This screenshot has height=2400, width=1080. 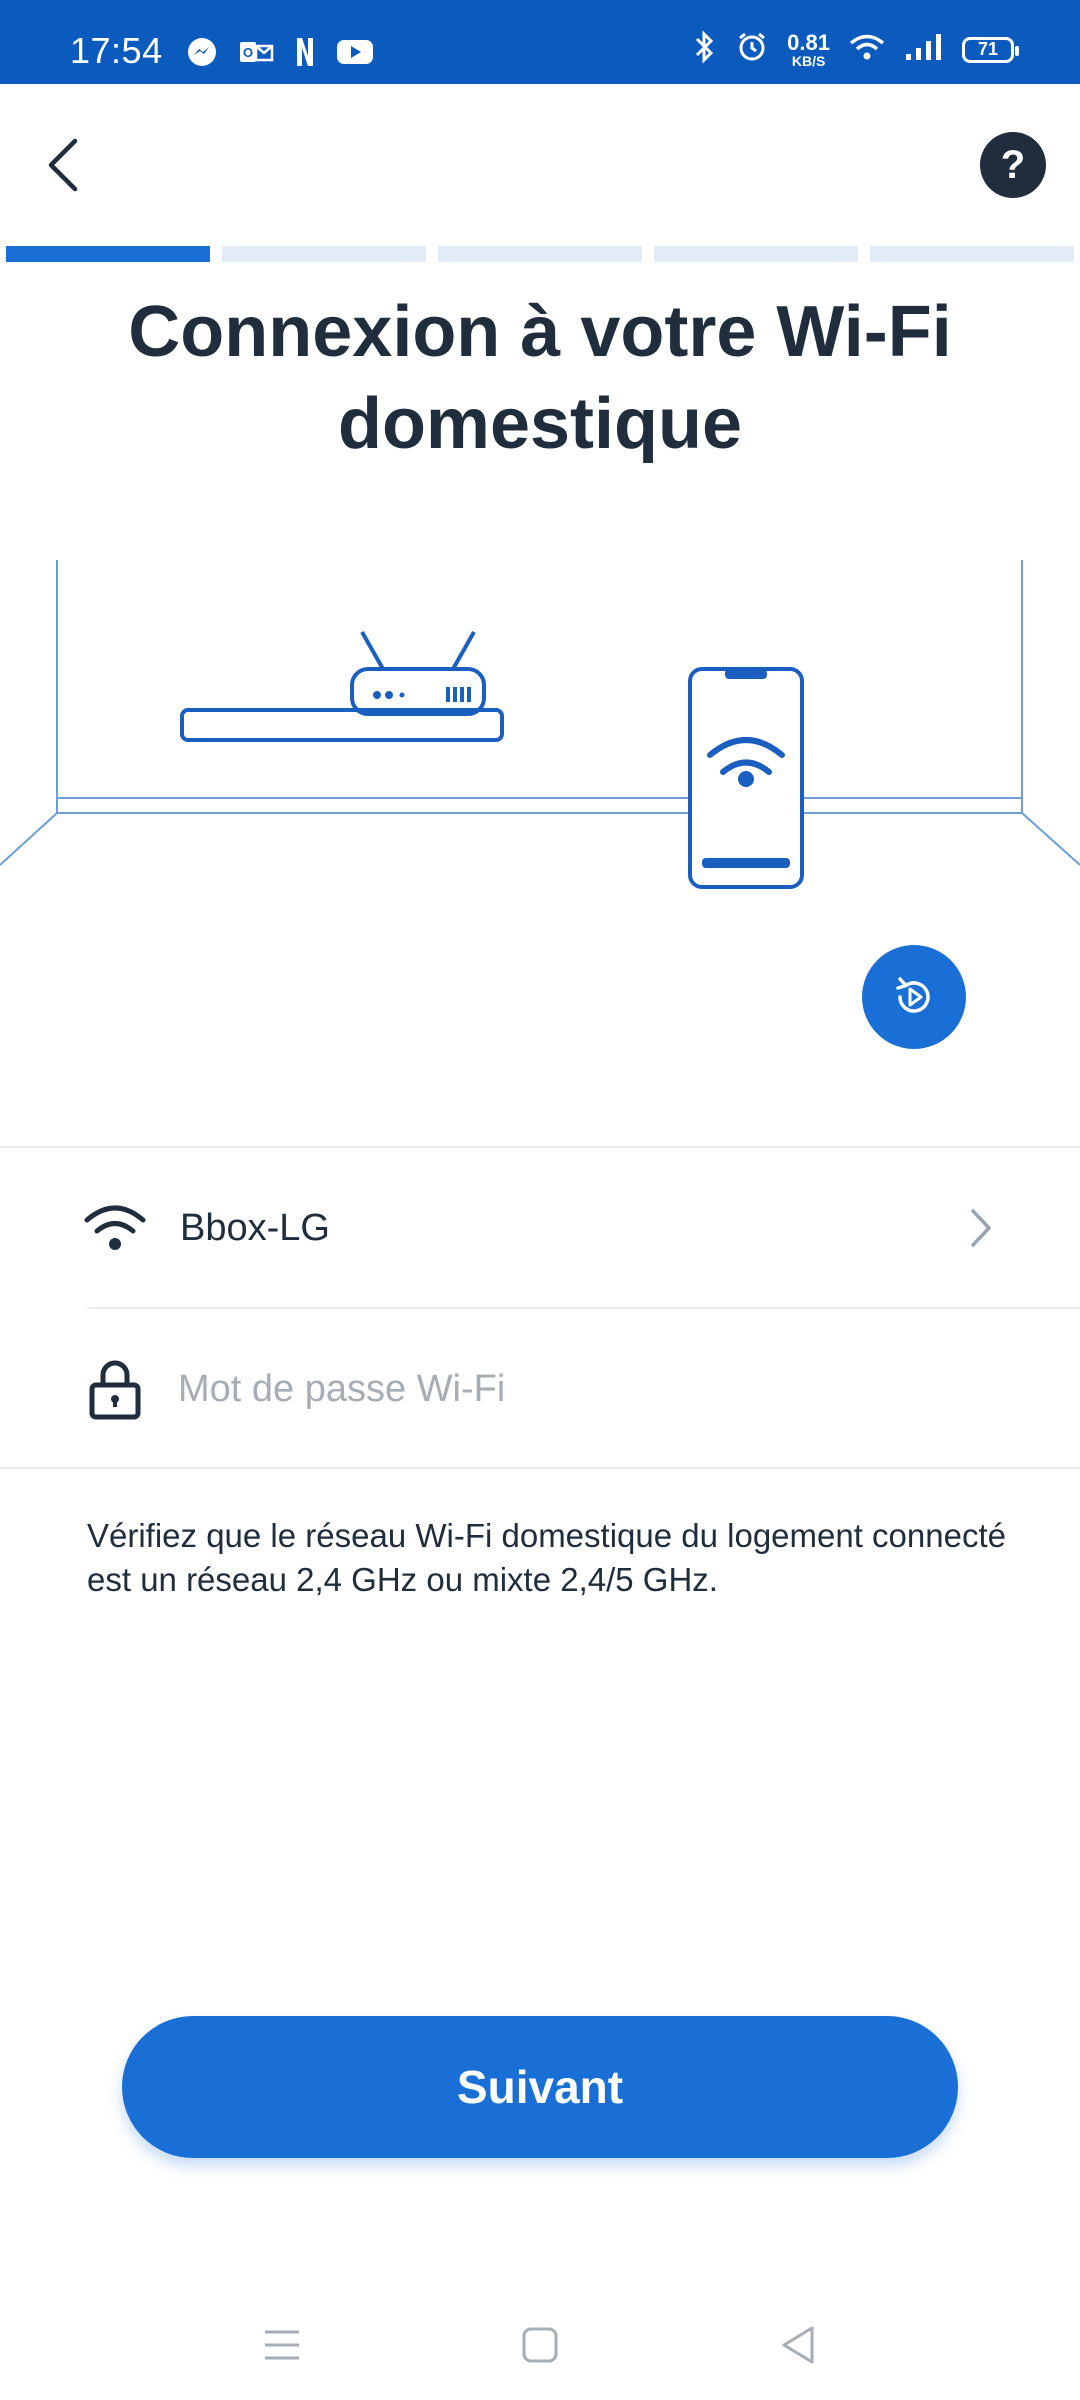 I want to click on replay-animation-button, so click(x=914, y=997).